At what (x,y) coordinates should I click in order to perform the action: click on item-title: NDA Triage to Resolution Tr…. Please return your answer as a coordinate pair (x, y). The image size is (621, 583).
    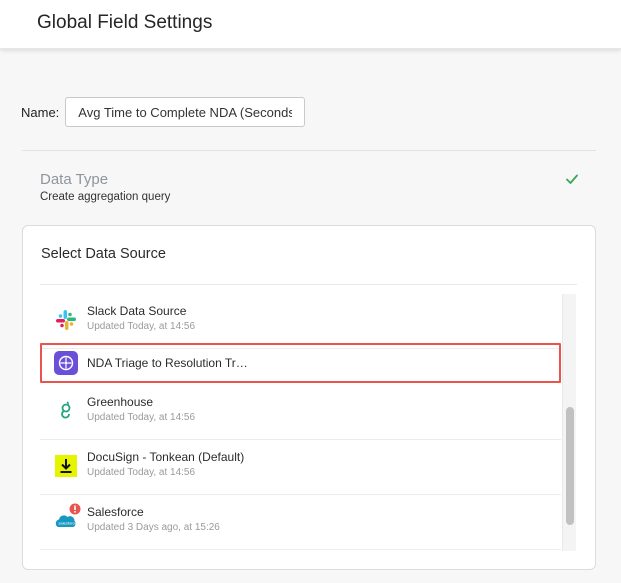
    Looking at the image, I should click on (167, 363).